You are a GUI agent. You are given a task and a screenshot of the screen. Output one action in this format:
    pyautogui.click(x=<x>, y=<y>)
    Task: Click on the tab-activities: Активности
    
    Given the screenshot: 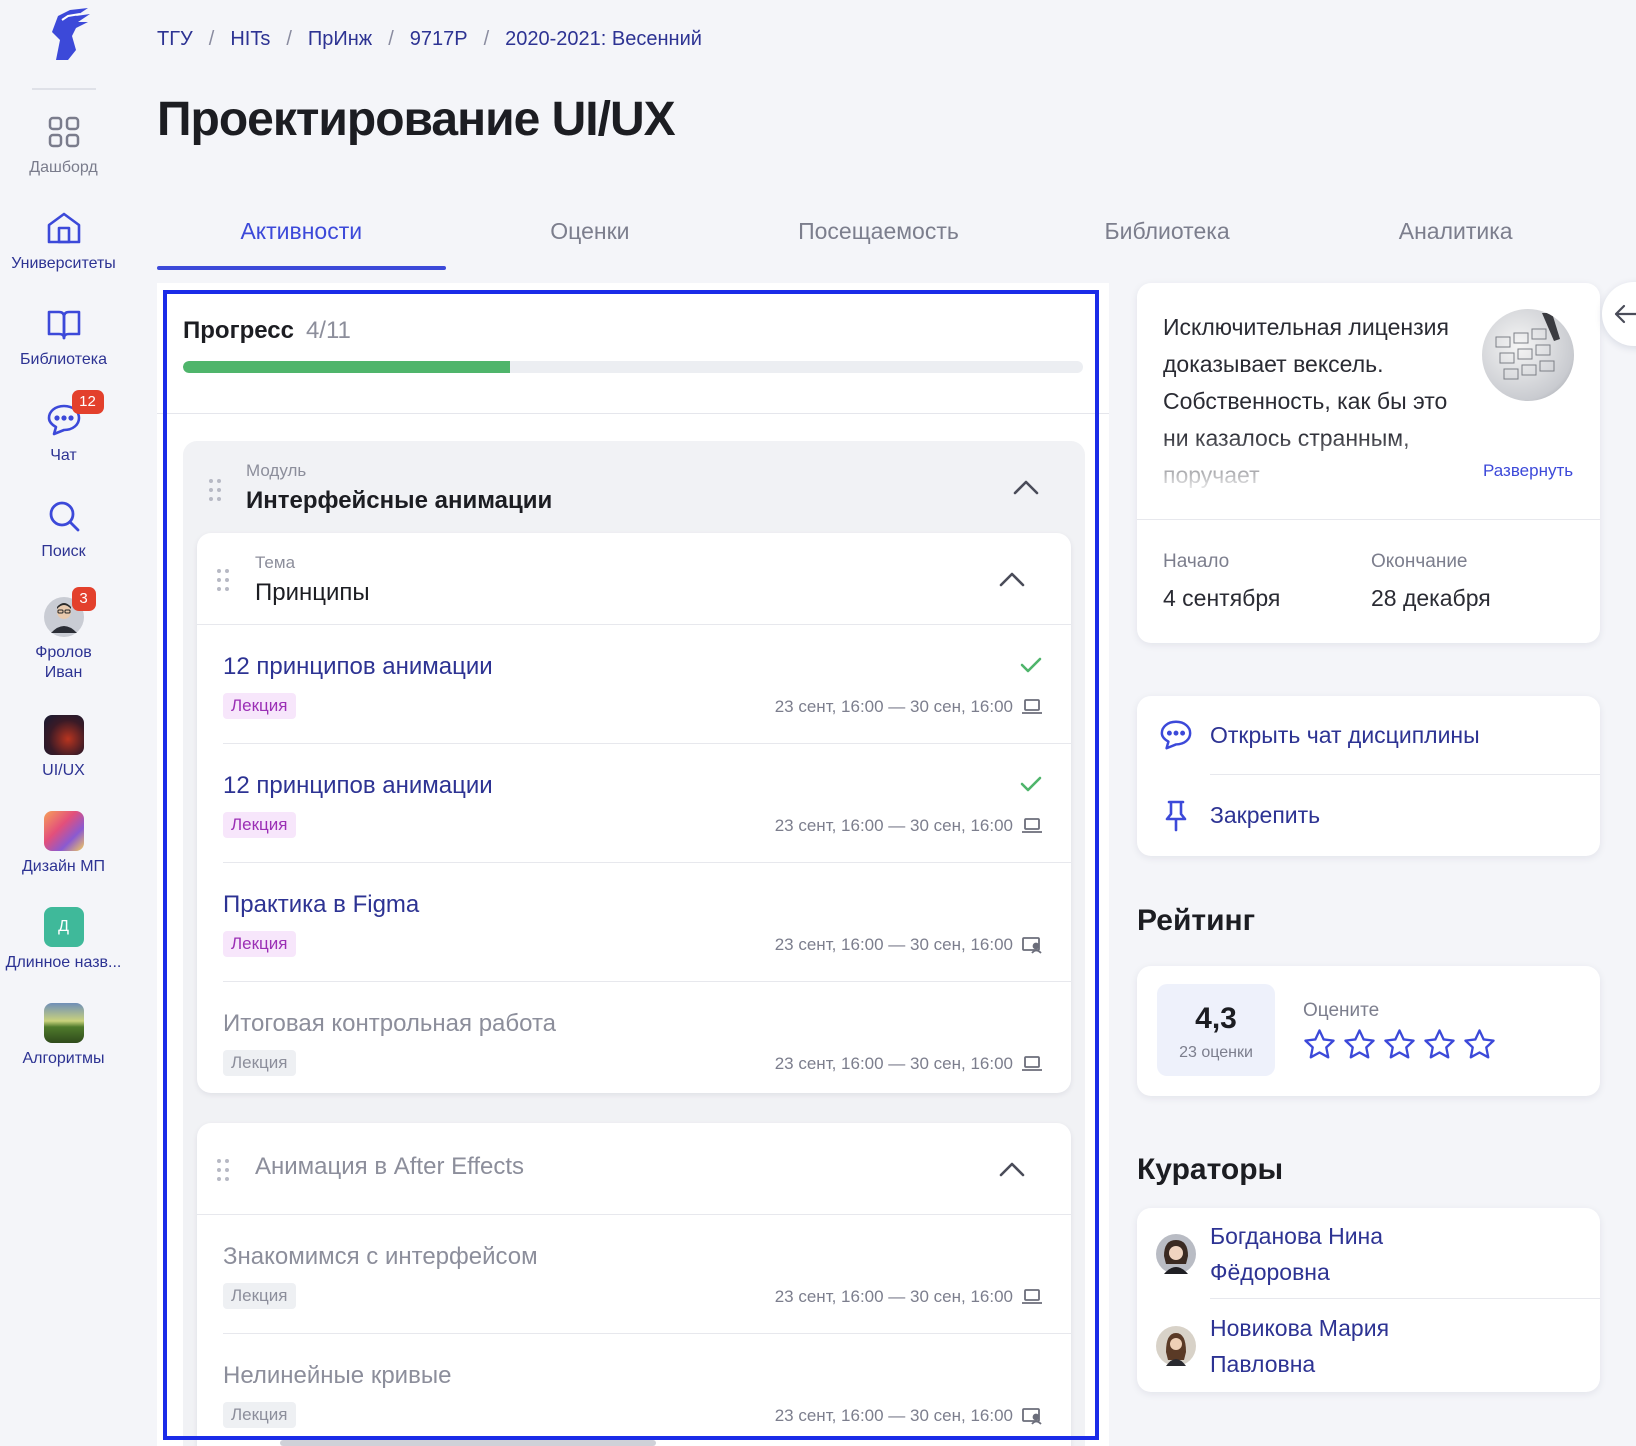 What is the action you would take?
    pyautogui.click(x=301, y=240)
    